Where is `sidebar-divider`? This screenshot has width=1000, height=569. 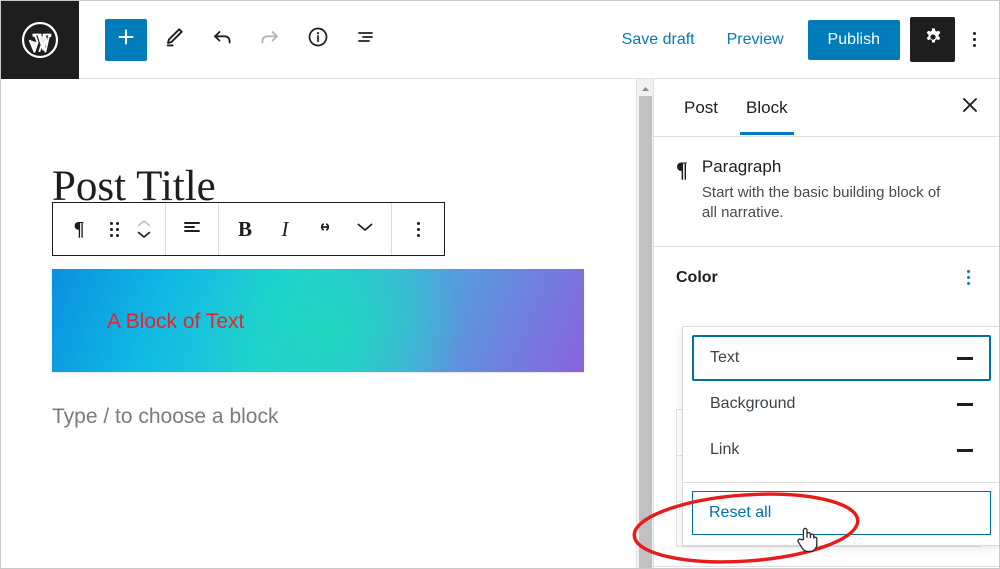
sidebar-divider is located at coordinates (826, 566).